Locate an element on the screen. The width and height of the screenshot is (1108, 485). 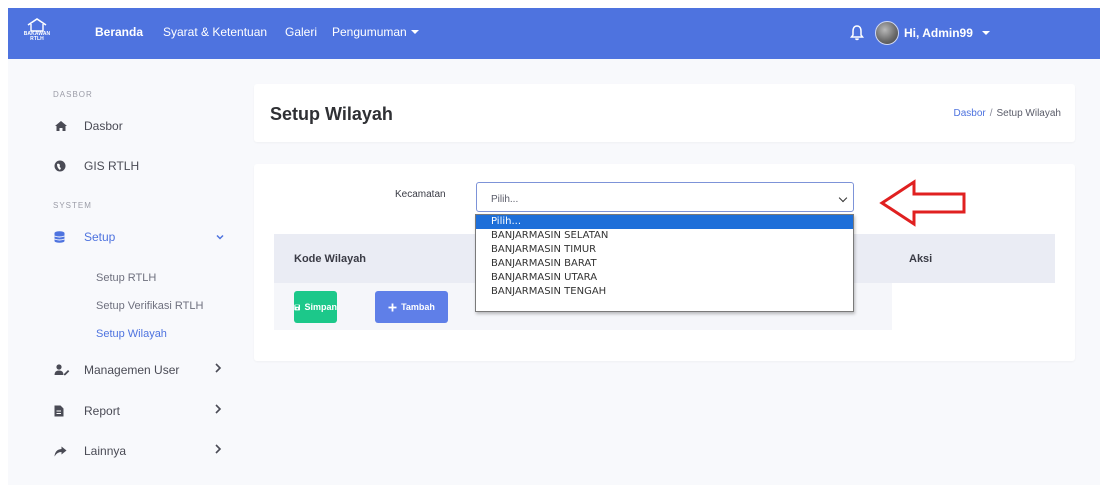
sidebar-item-report: Report is located at coordinates (139, 411).